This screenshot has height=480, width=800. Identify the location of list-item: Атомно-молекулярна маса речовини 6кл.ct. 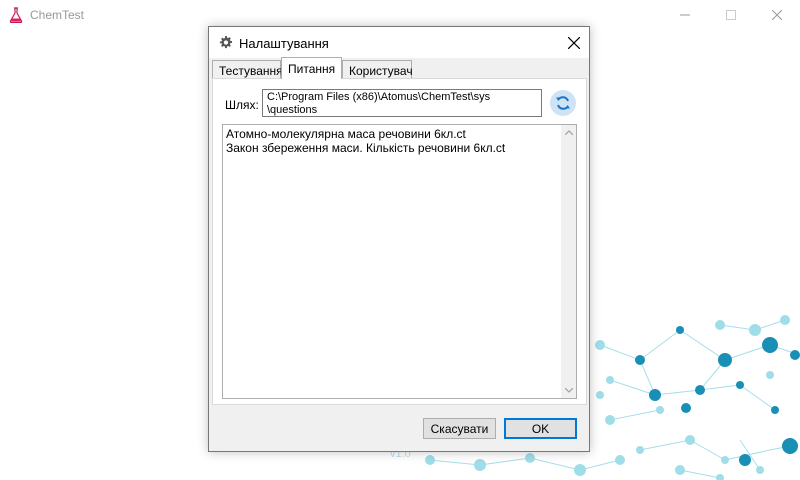
(346, 134).